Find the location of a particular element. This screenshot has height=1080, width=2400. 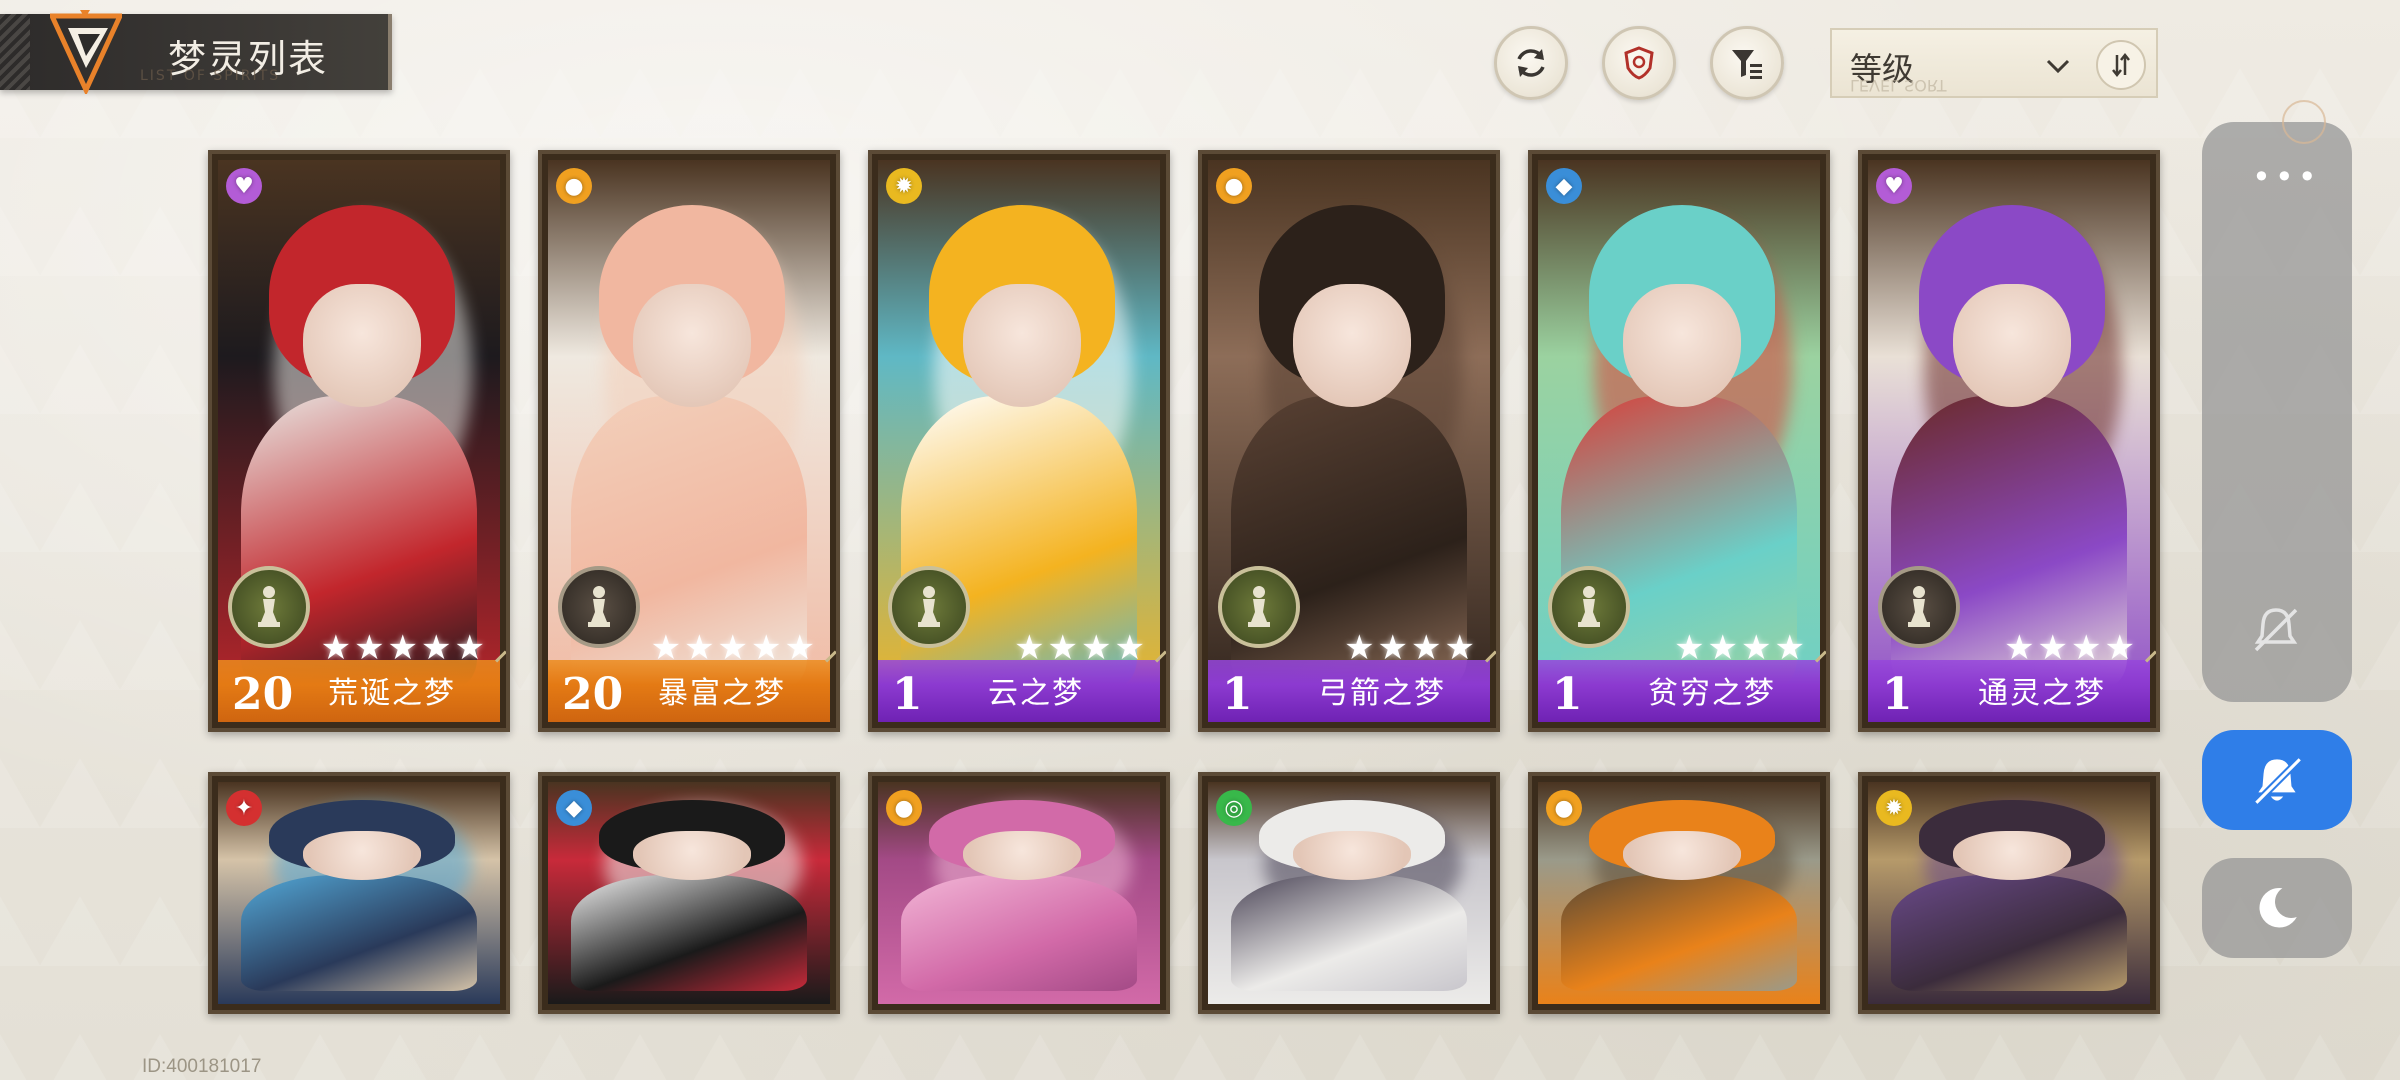

sort-dropdown: 等级 LEVEL SORT is located at coordinates (1994, 63).